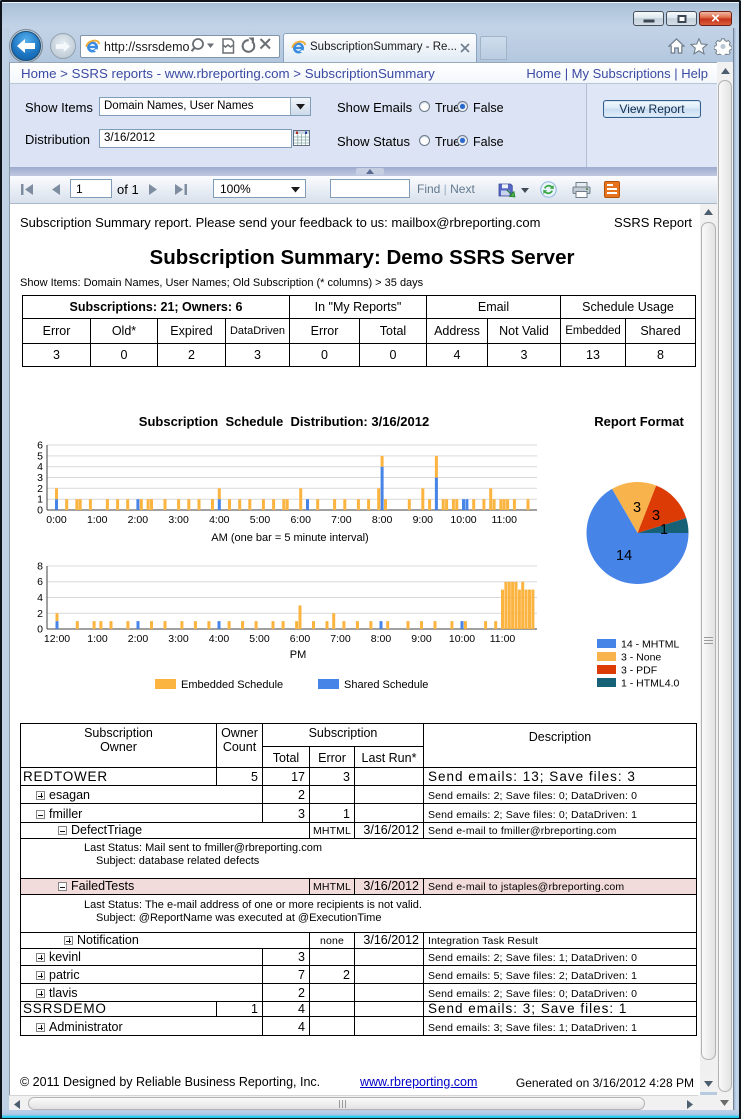 This screenshot has height=1119, width=741. What do you see at coordinates (40, 567) in the screenshot?
I see `svg-text: 8` at bounding box center [40, 567].